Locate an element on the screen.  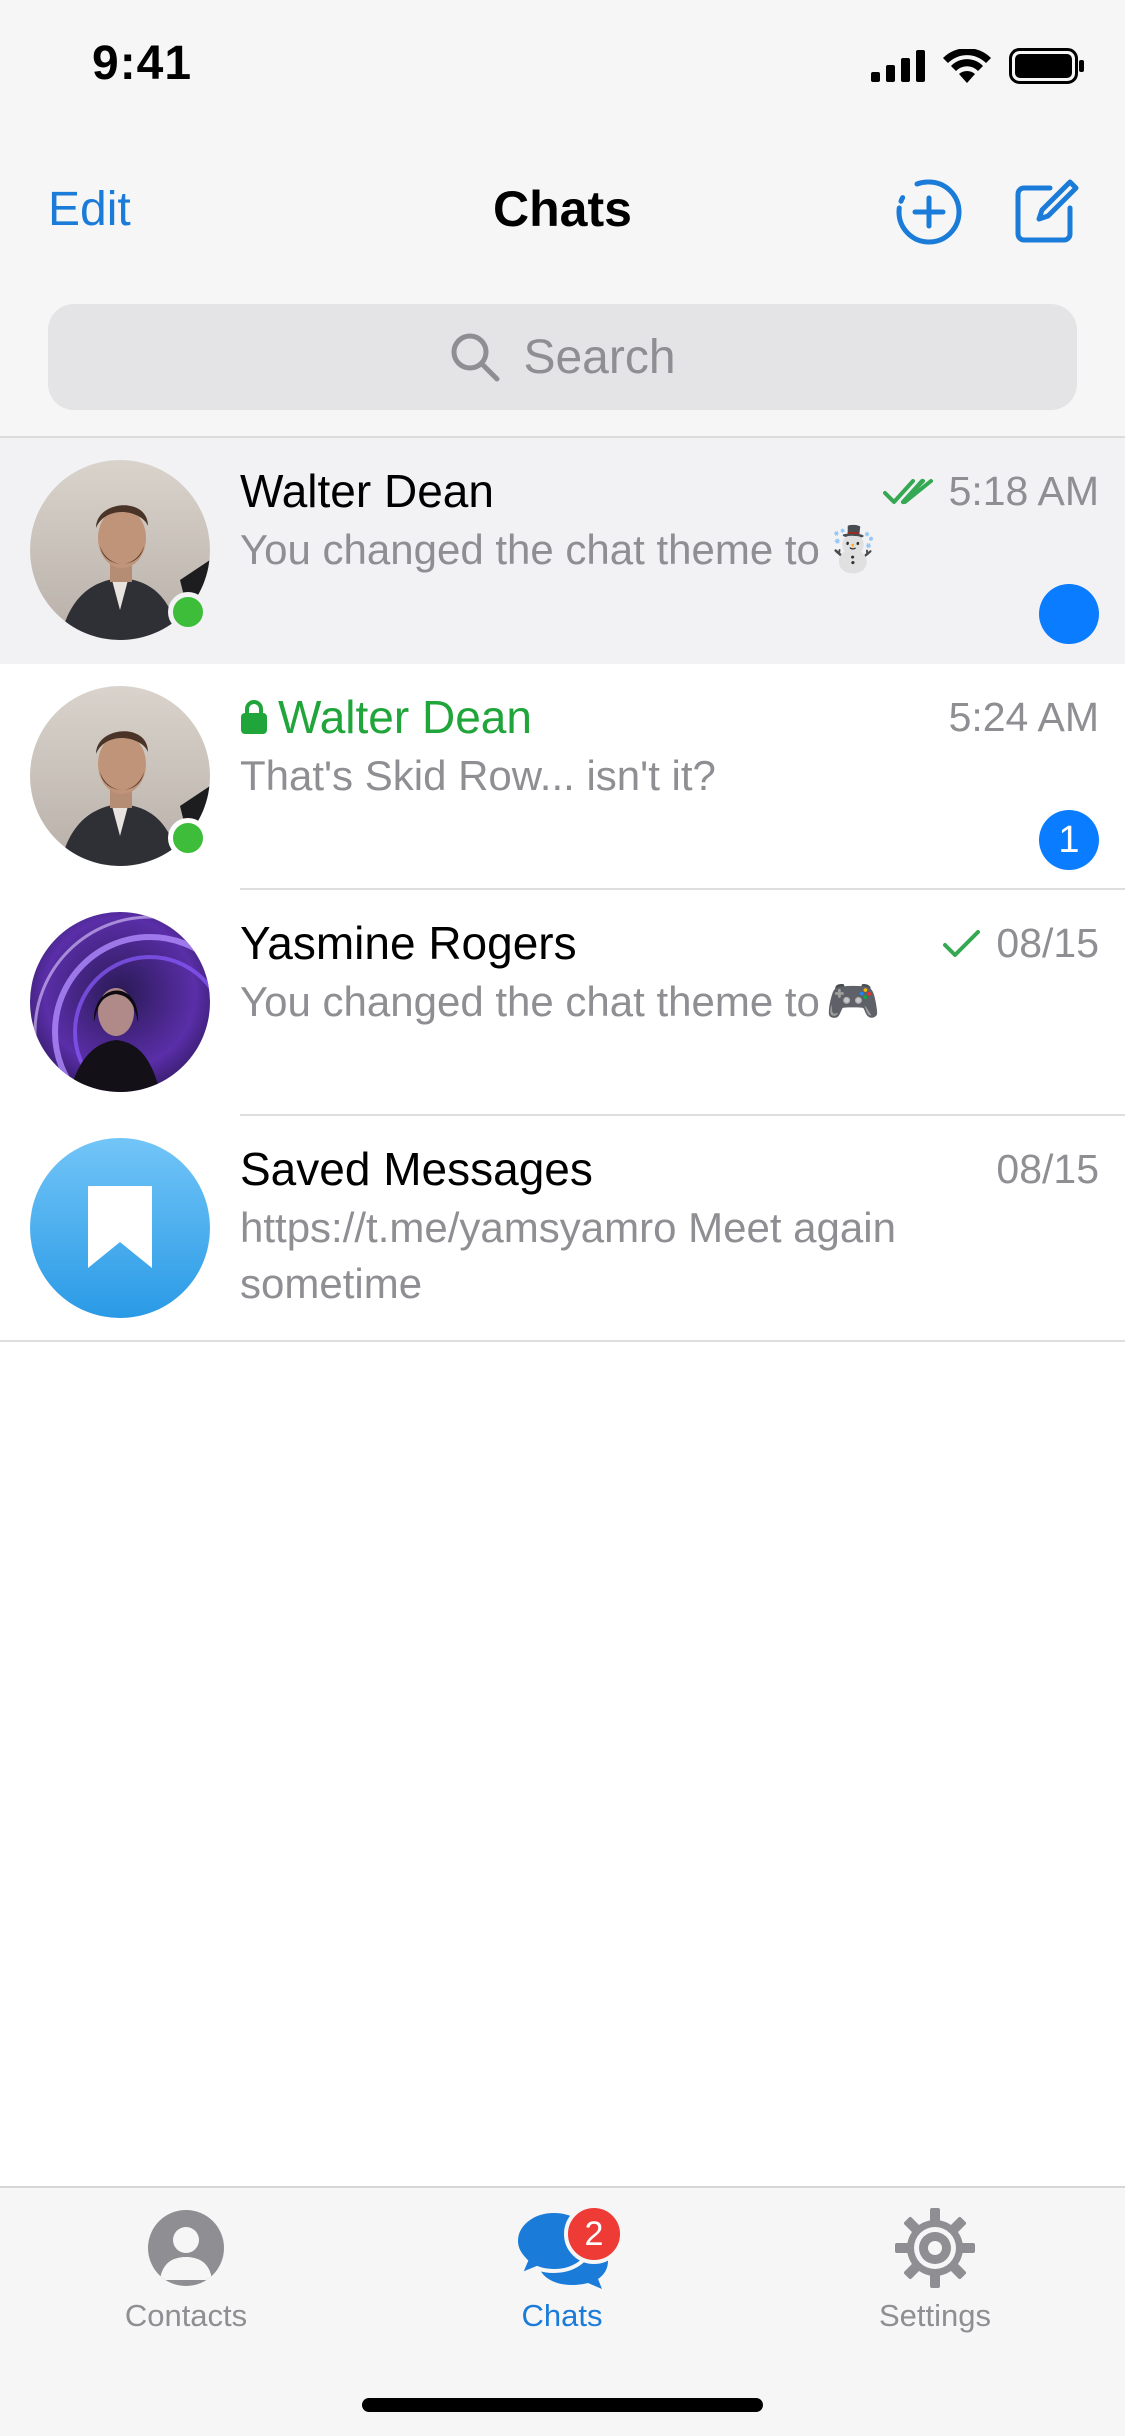
search-placeholder: Search is located at coordinates (599, 357).